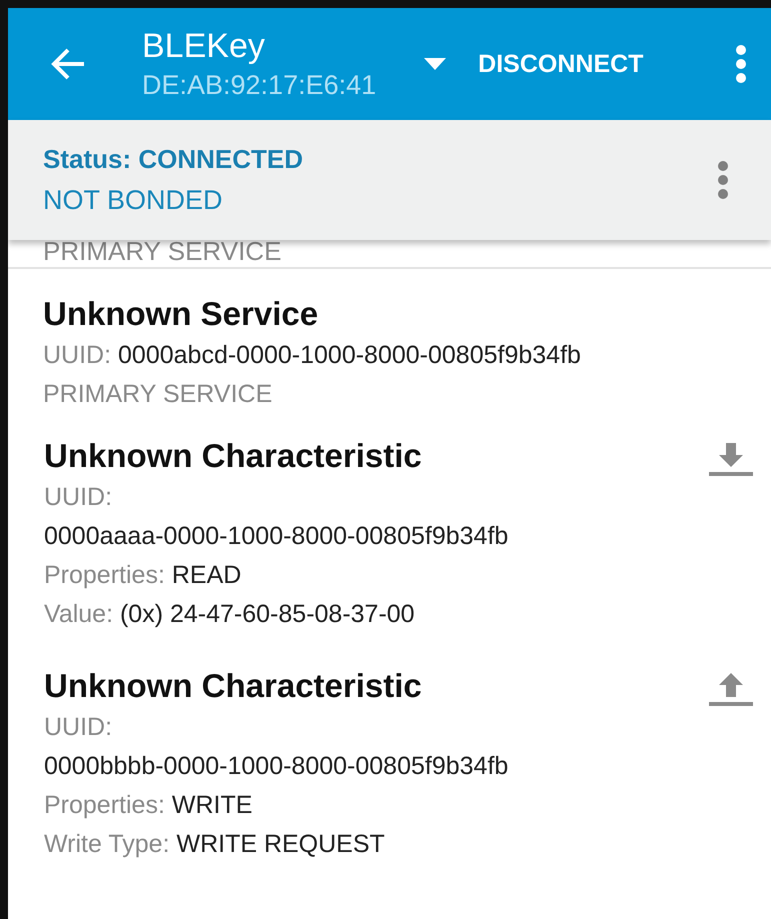 The image size is (771, 919). Describe the element at coordinates (215, 844) in the screenshot. I see `characteristic-property: Write Type: WRITE REQUEST` at that location.